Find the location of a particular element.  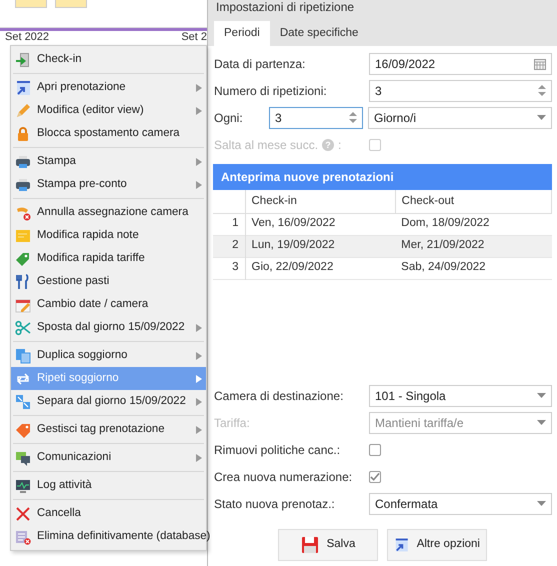

menu-item: Check-in is located at coordinates (108, 59).